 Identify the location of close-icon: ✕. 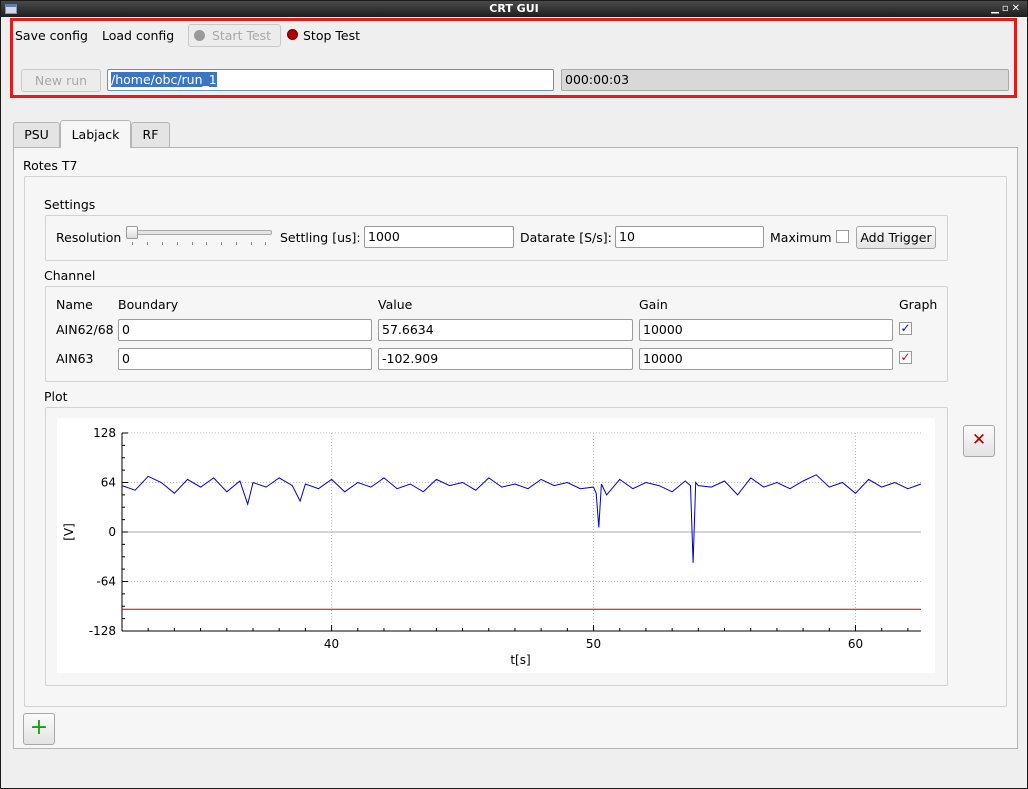
(979, 440).